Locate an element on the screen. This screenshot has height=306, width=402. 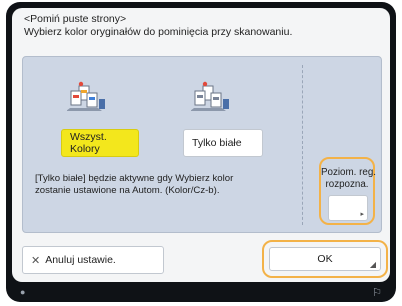
white-only-button: Tylko białe is located at coordinates (223, 143).